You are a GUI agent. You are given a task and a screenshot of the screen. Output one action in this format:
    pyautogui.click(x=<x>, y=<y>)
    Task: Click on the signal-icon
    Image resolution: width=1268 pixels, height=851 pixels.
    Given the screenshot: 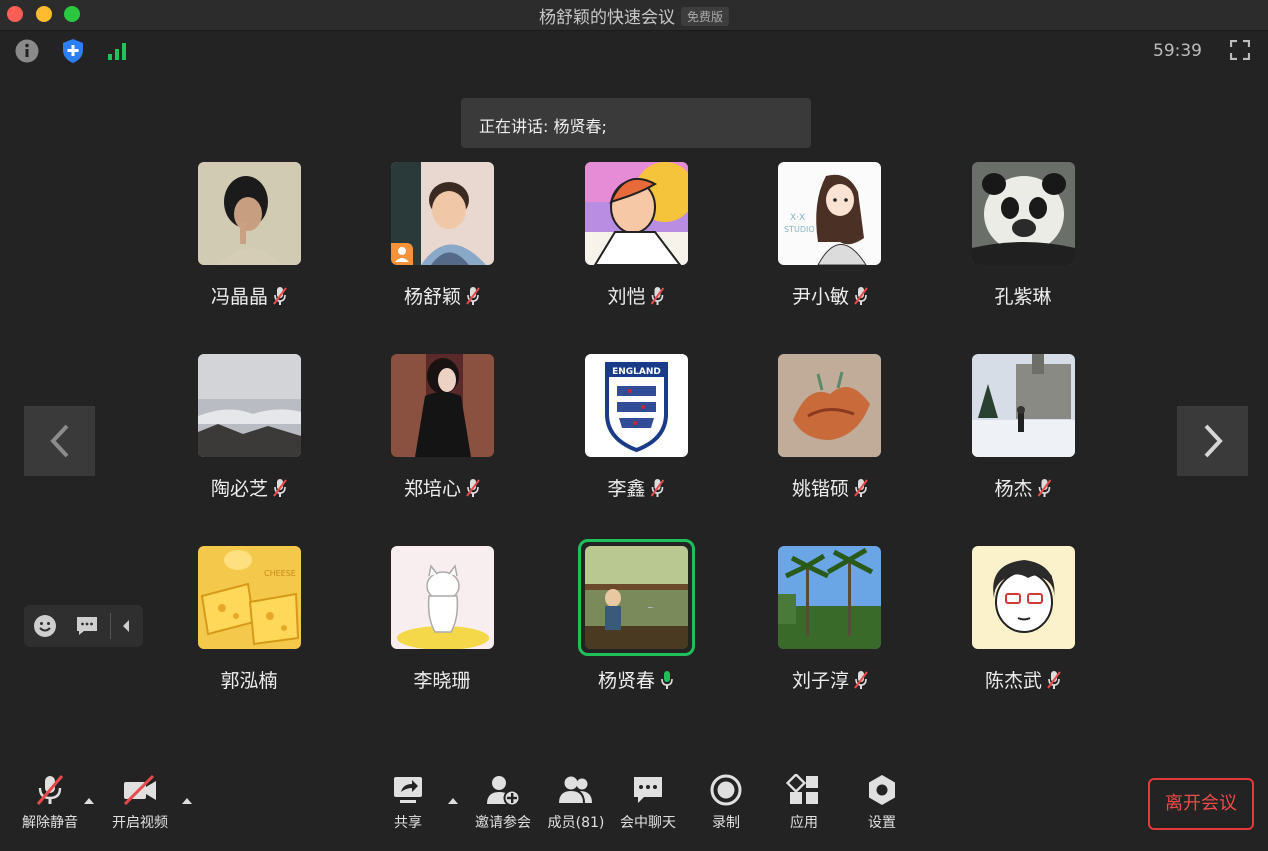 What is the action you would take?
    pyautogui.click(x=118, y=51)
    